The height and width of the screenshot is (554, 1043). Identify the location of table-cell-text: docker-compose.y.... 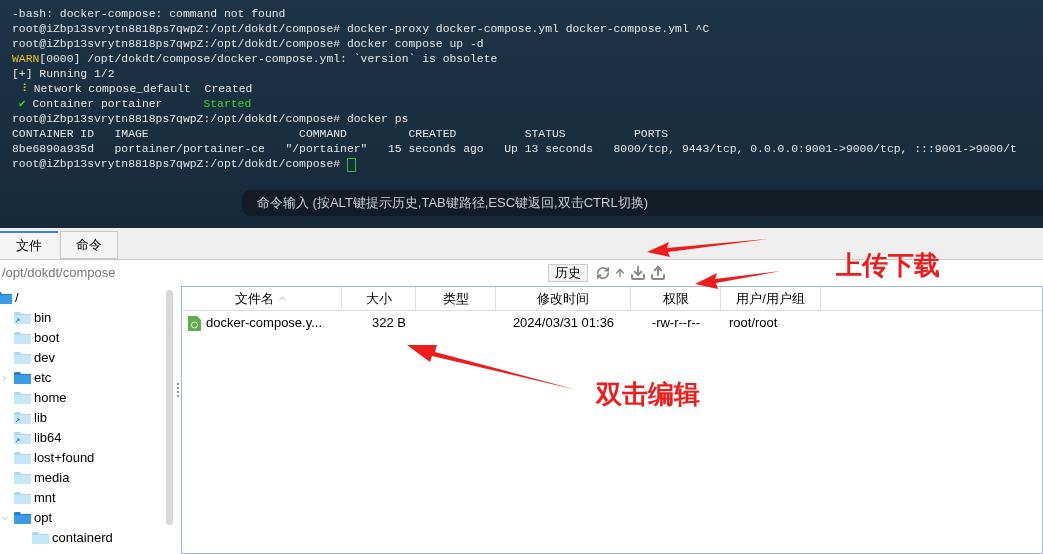
(264, 323).